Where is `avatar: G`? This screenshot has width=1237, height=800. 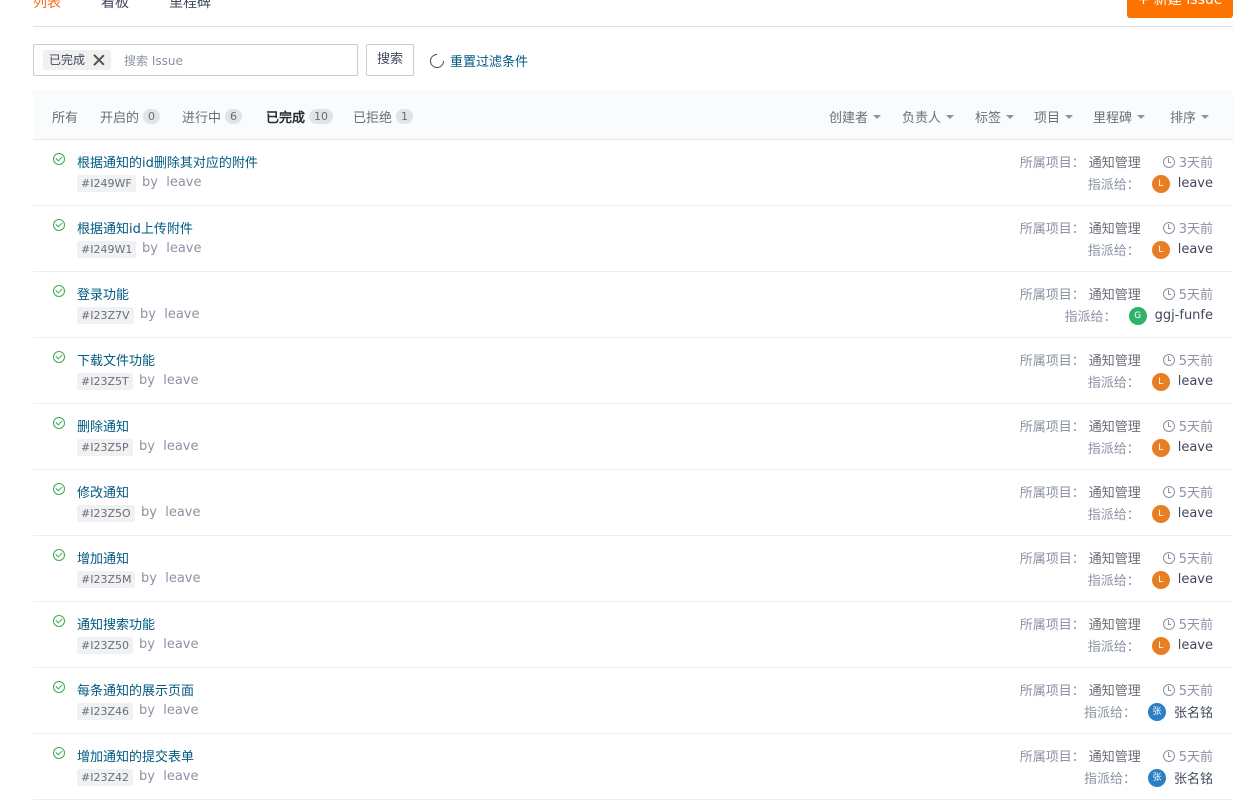
avatar: G is located at coordinates (1137, 315).